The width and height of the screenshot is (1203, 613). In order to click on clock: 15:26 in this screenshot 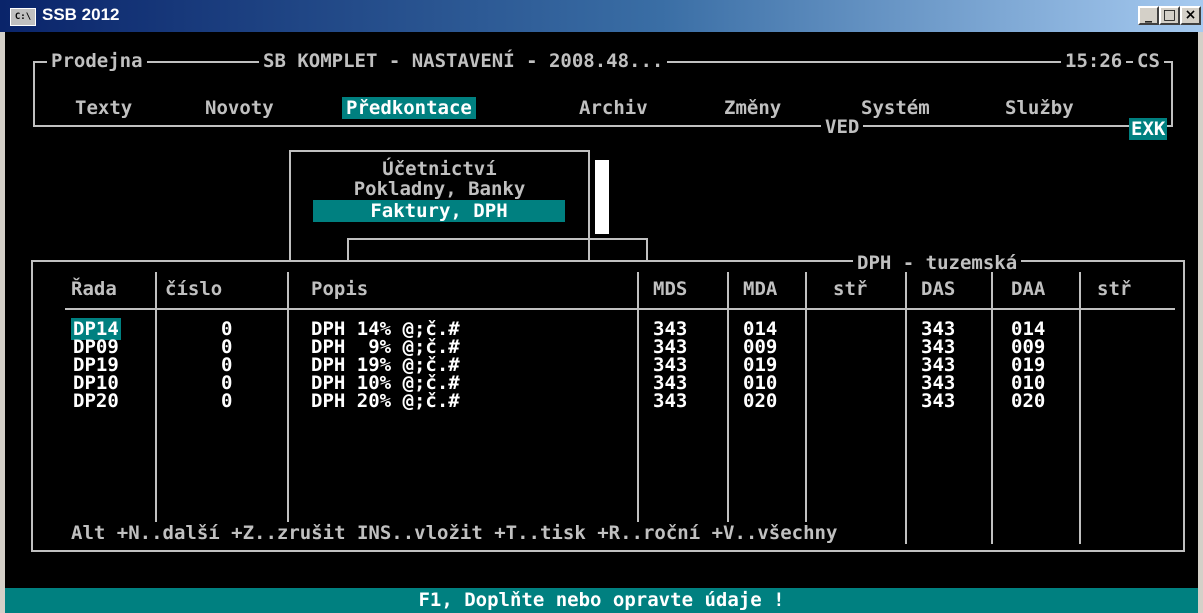, I will do `click(1094, 61)`.